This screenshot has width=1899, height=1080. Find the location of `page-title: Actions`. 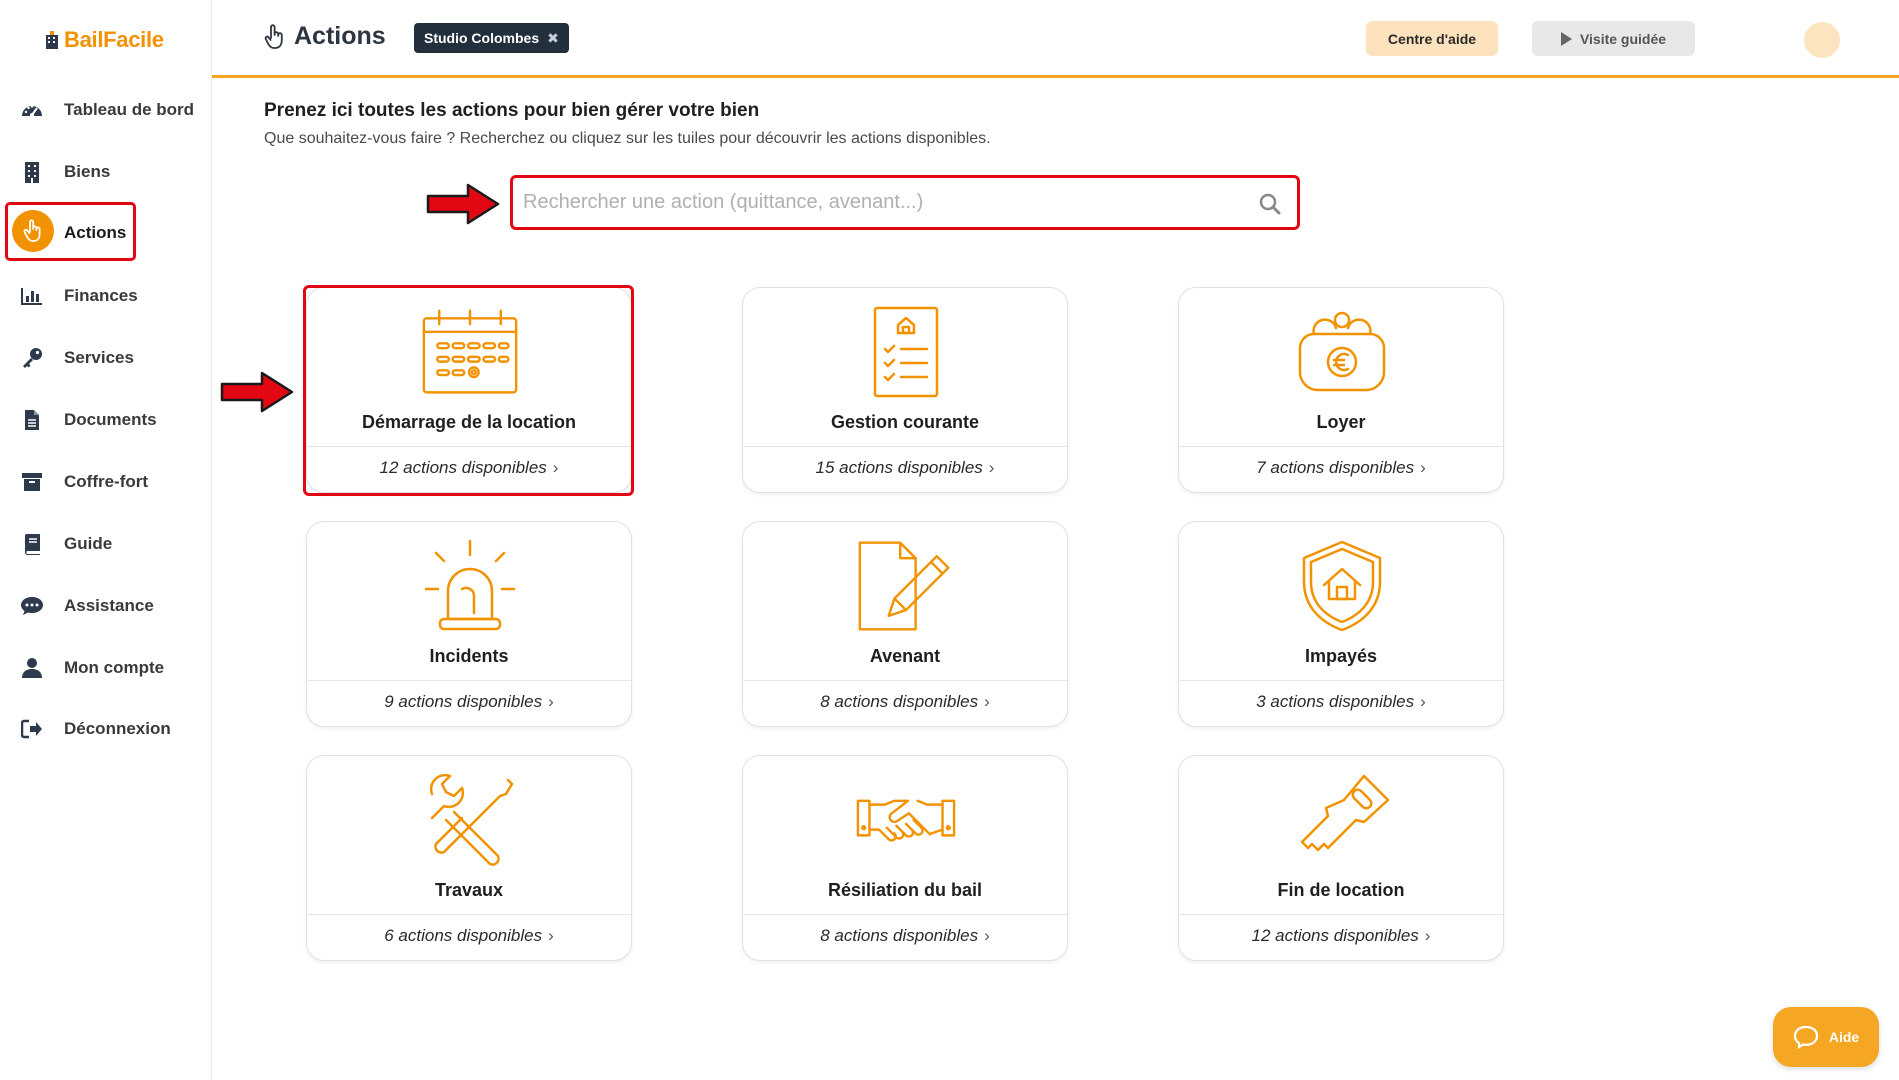

page-title: Actions is located at coordinates (340, 36).